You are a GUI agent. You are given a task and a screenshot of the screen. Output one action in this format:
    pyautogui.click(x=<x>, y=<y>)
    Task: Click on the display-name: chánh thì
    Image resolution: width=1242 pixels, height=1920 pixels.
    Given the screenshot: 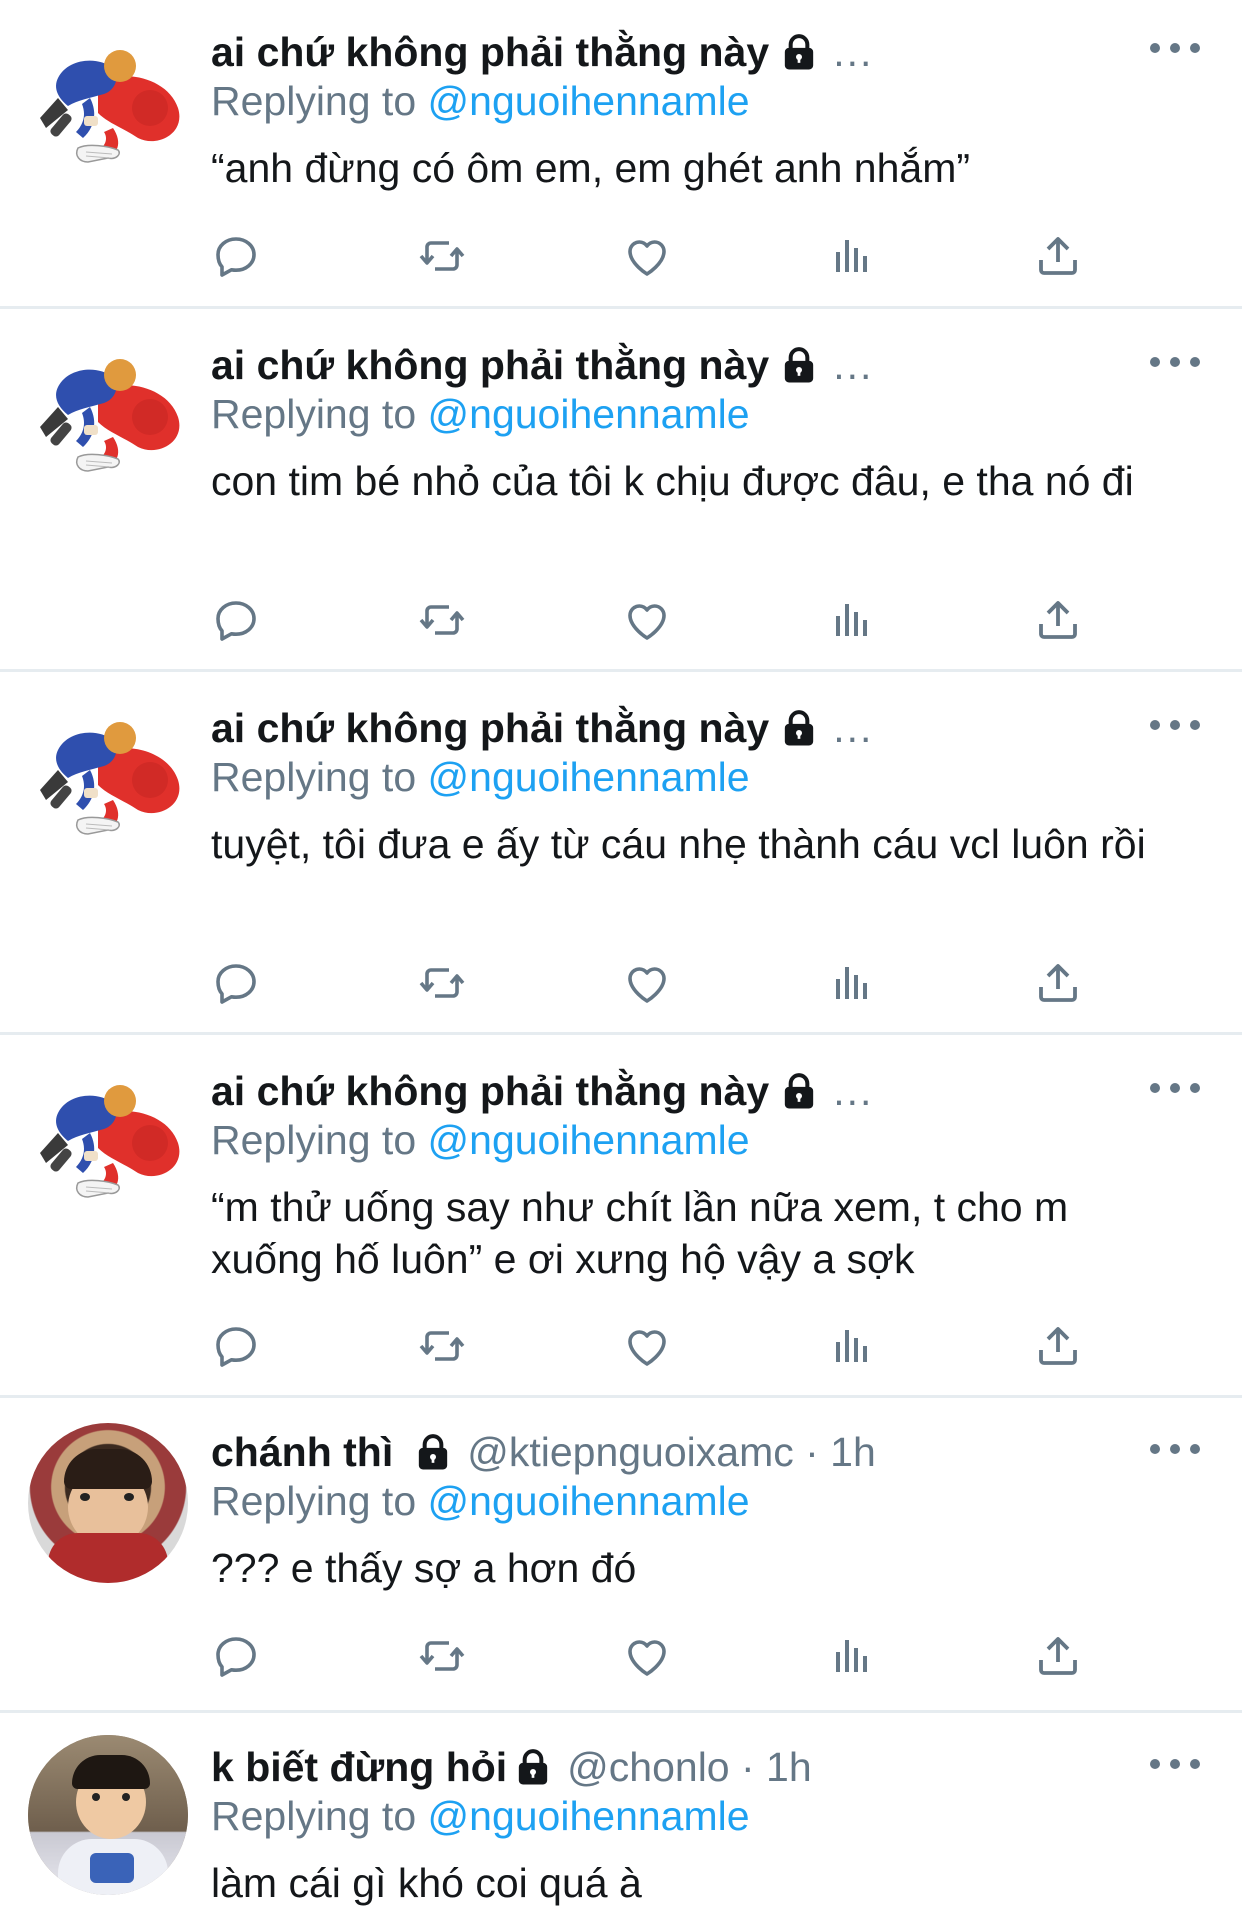 What is the action you would take?
    pyautogui.click(x=302, y=1452)
    